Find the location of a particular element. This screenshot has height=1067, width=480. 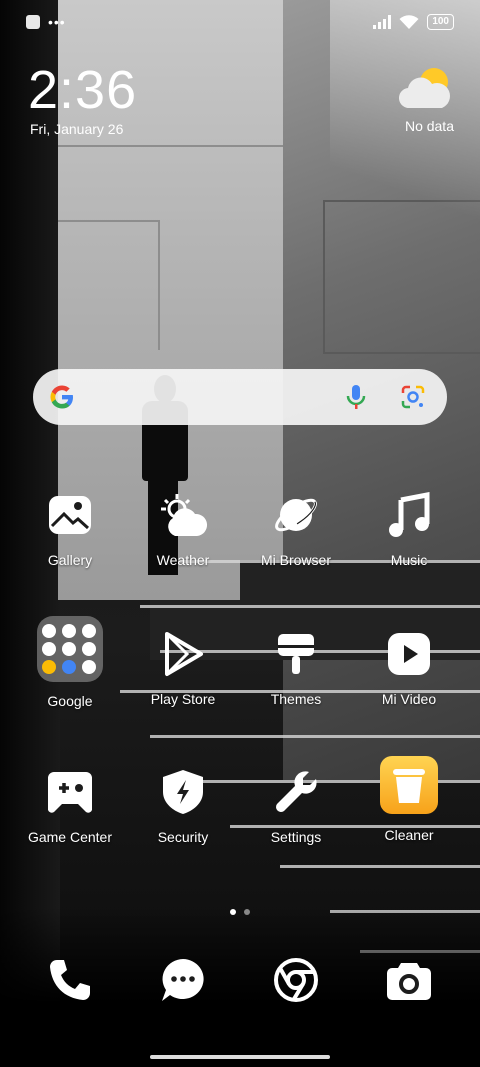

partly-cloudy-icon is located at coordinates (424, 88).